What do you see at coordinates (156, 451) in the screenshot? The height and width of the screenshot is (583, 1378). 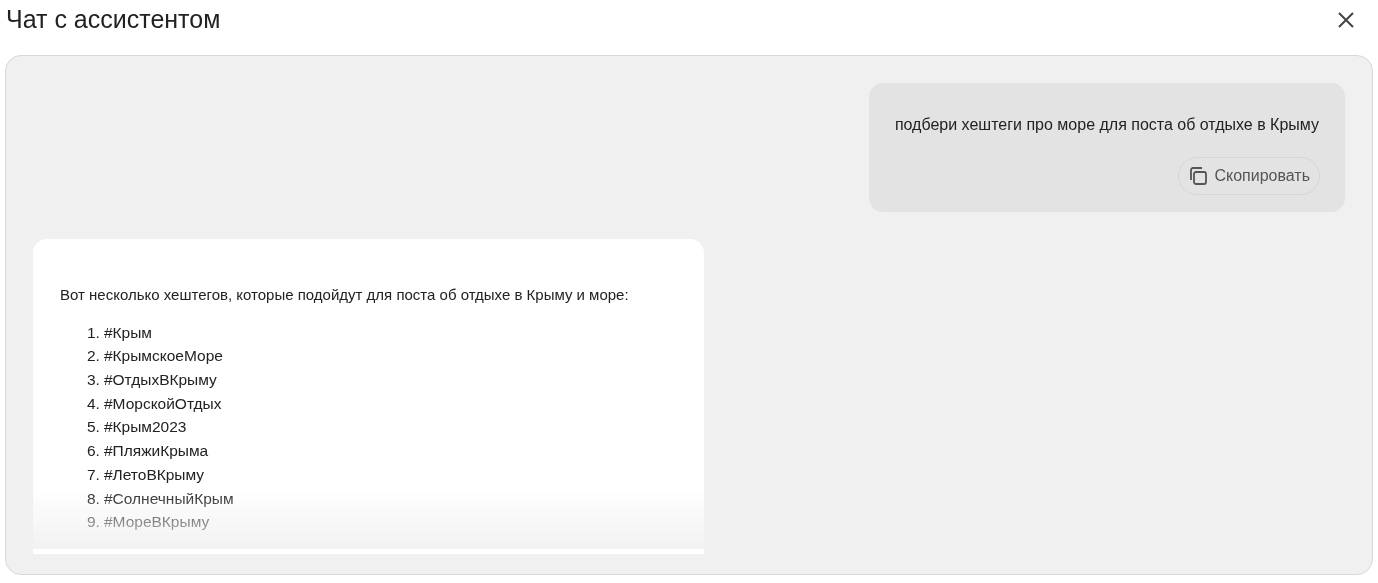 I see `hashtag-text: #ПляжиКрыма` at bounding box center [156, 451].